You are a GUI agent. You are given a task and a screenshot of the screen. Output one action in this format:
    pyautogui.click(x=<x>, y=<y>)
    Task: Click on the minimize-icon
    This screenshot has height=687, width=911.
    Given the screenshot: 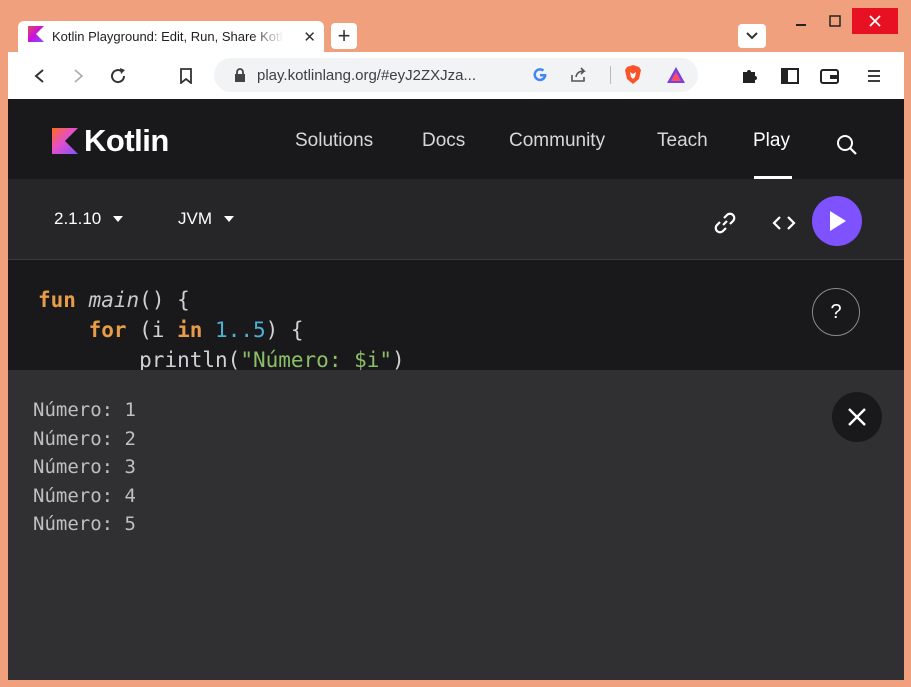 What is the action you would take?
    pyautogui.click(x=801, y=25)
    